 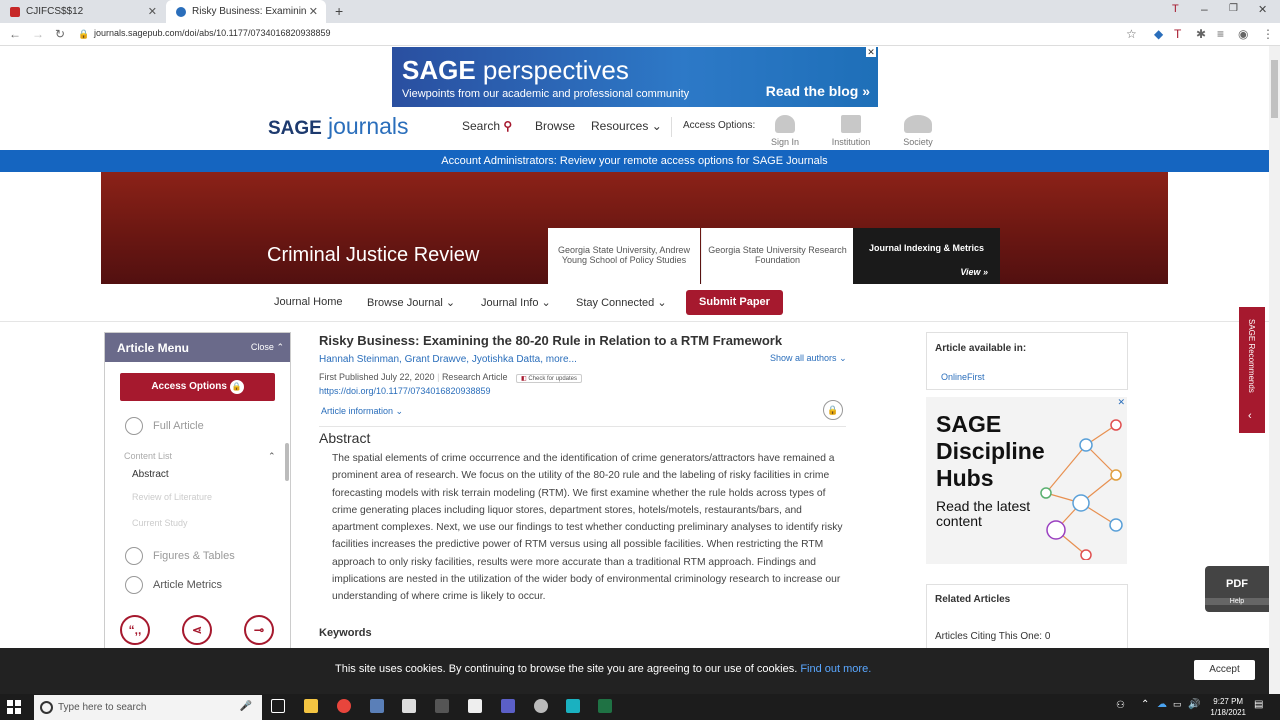 I want to click on access-options-button: Access Options 🔒, so click(x=197, y=387).